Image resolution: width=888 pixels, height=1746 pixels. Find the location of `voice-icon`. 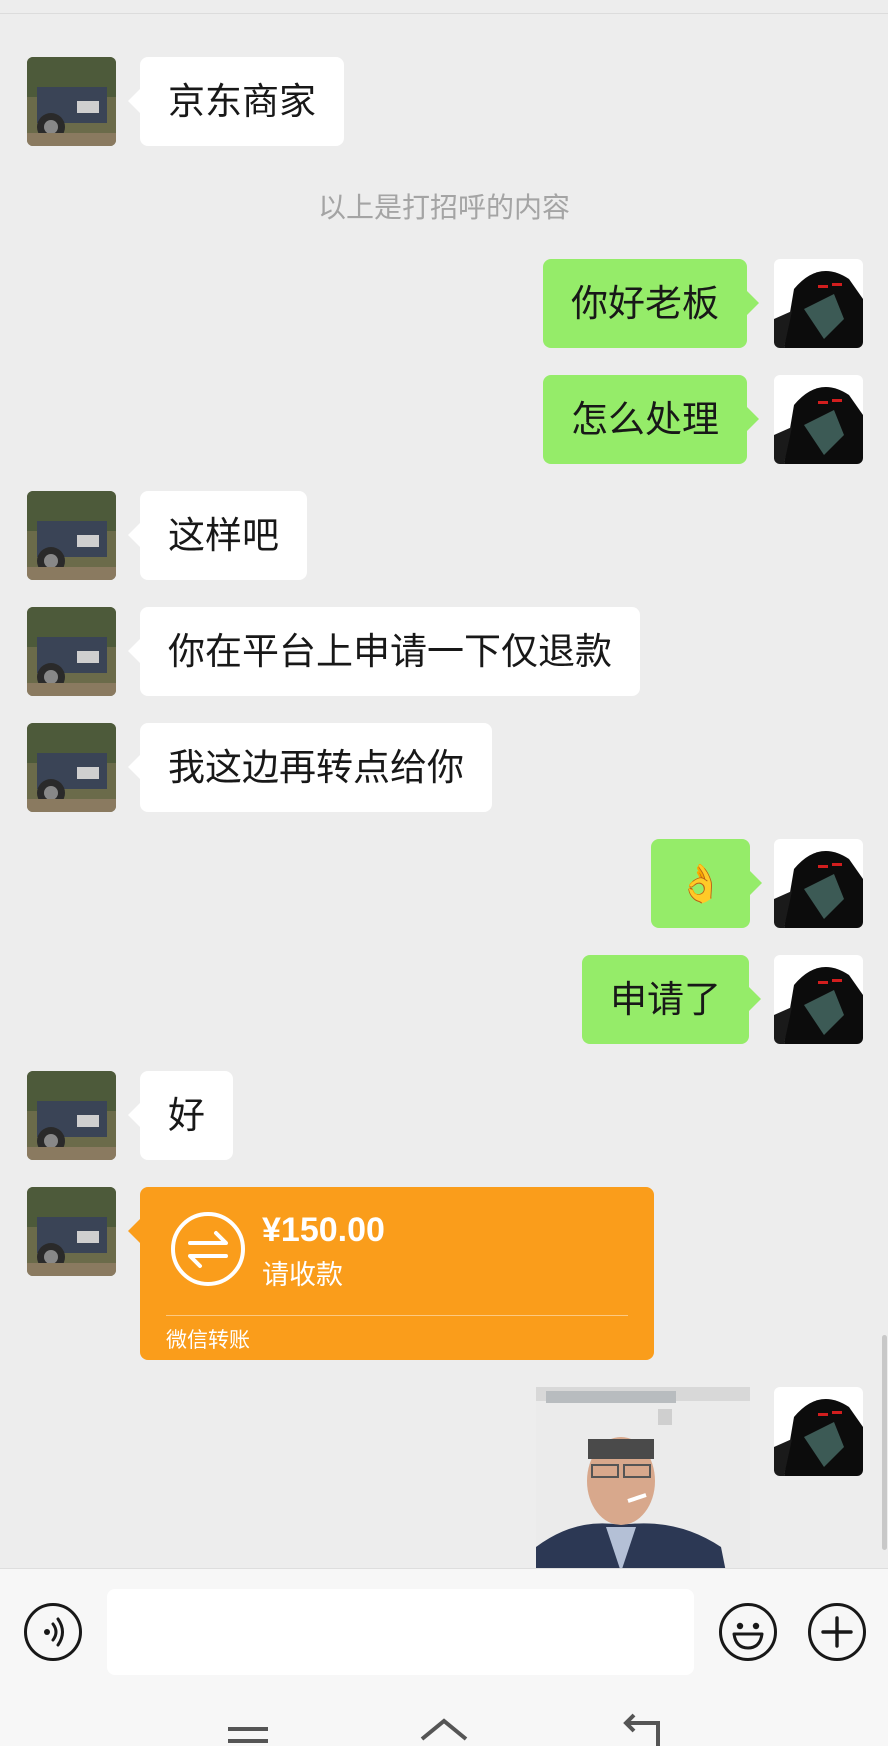

voice-icon is located at coordinates (53, 1632).